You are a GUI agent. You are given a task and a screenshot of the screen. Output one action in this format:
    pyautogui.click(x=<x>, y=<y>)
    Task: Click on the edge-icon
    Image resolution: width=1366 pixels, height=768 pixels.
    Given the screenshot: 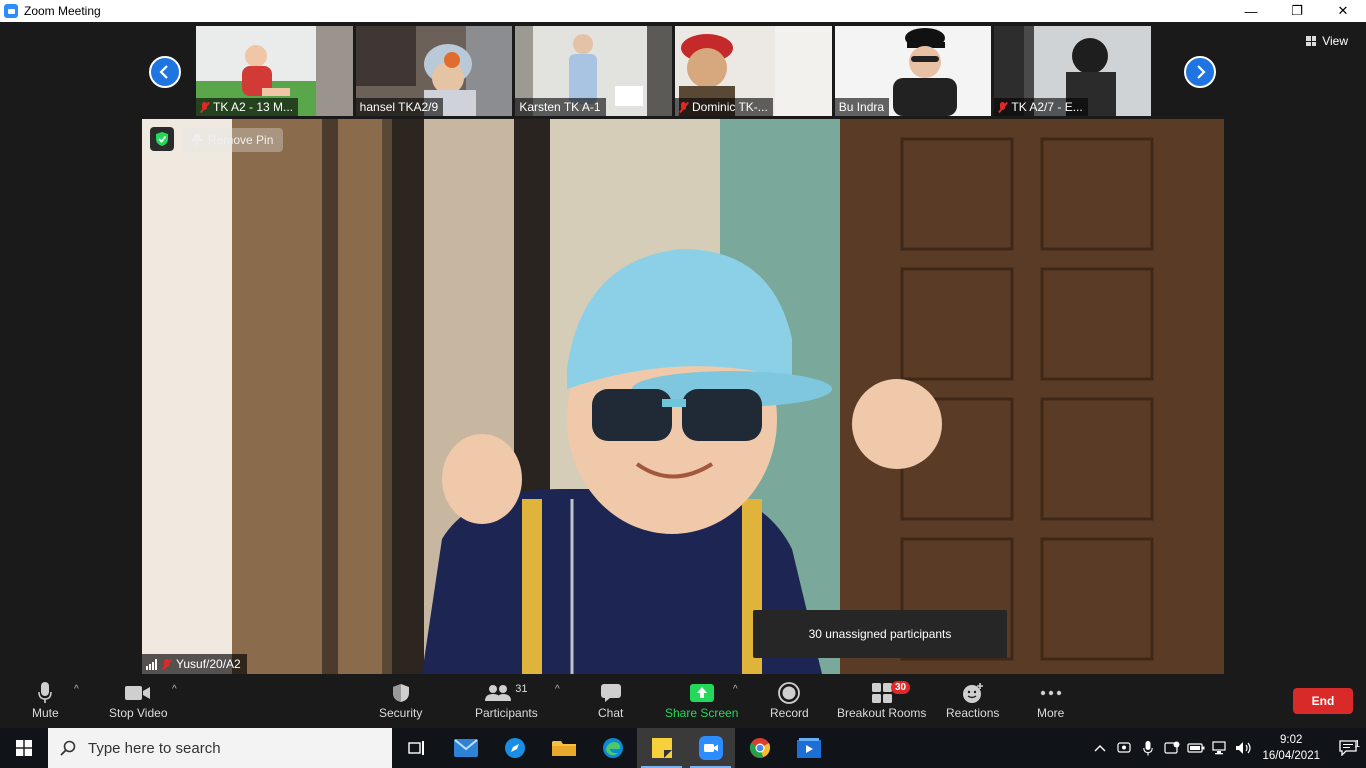 What is the action you would take?
    pyautogui.click(x=612, y=748)
    